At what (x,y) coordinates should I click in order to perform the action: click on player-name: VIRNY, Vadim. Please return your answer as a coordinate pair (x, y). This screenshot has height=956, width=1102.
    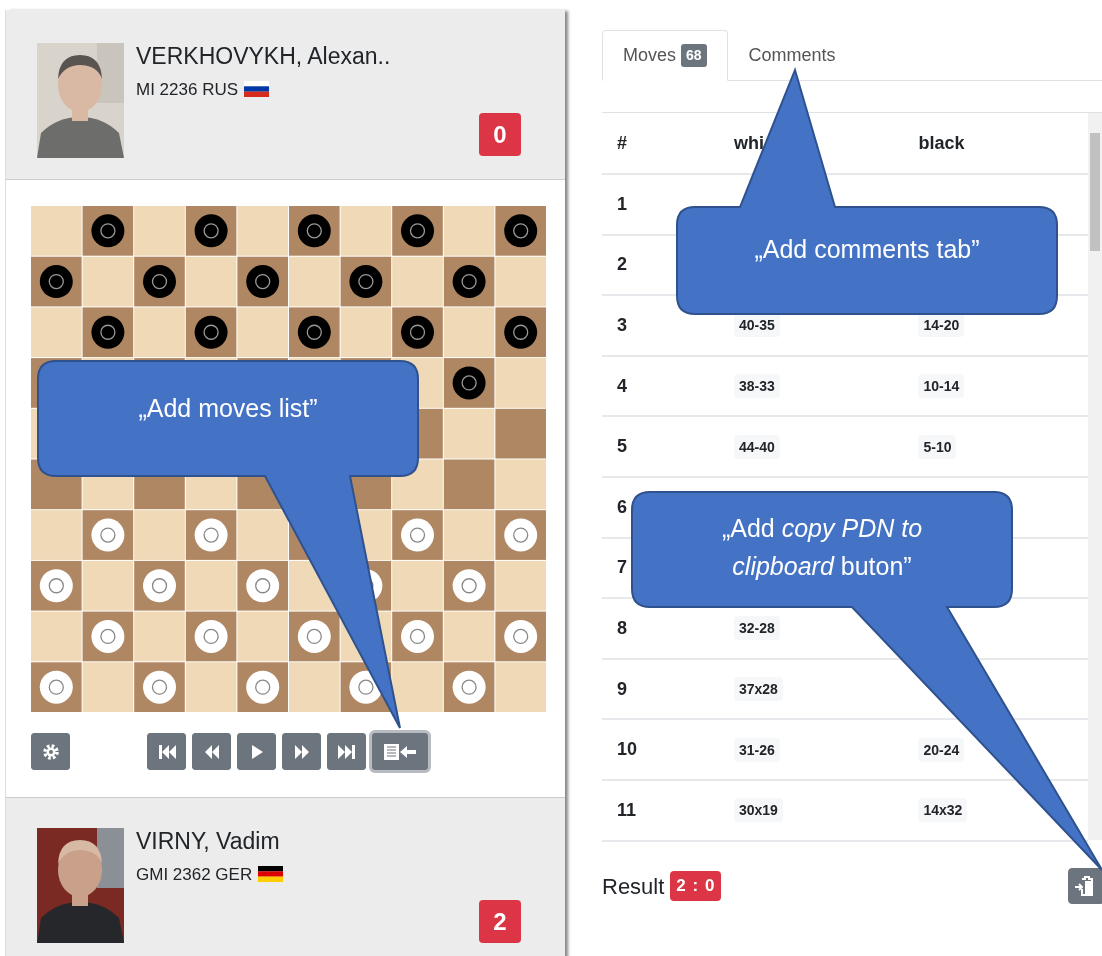
    Looking at the image, I should click on (208, 842).